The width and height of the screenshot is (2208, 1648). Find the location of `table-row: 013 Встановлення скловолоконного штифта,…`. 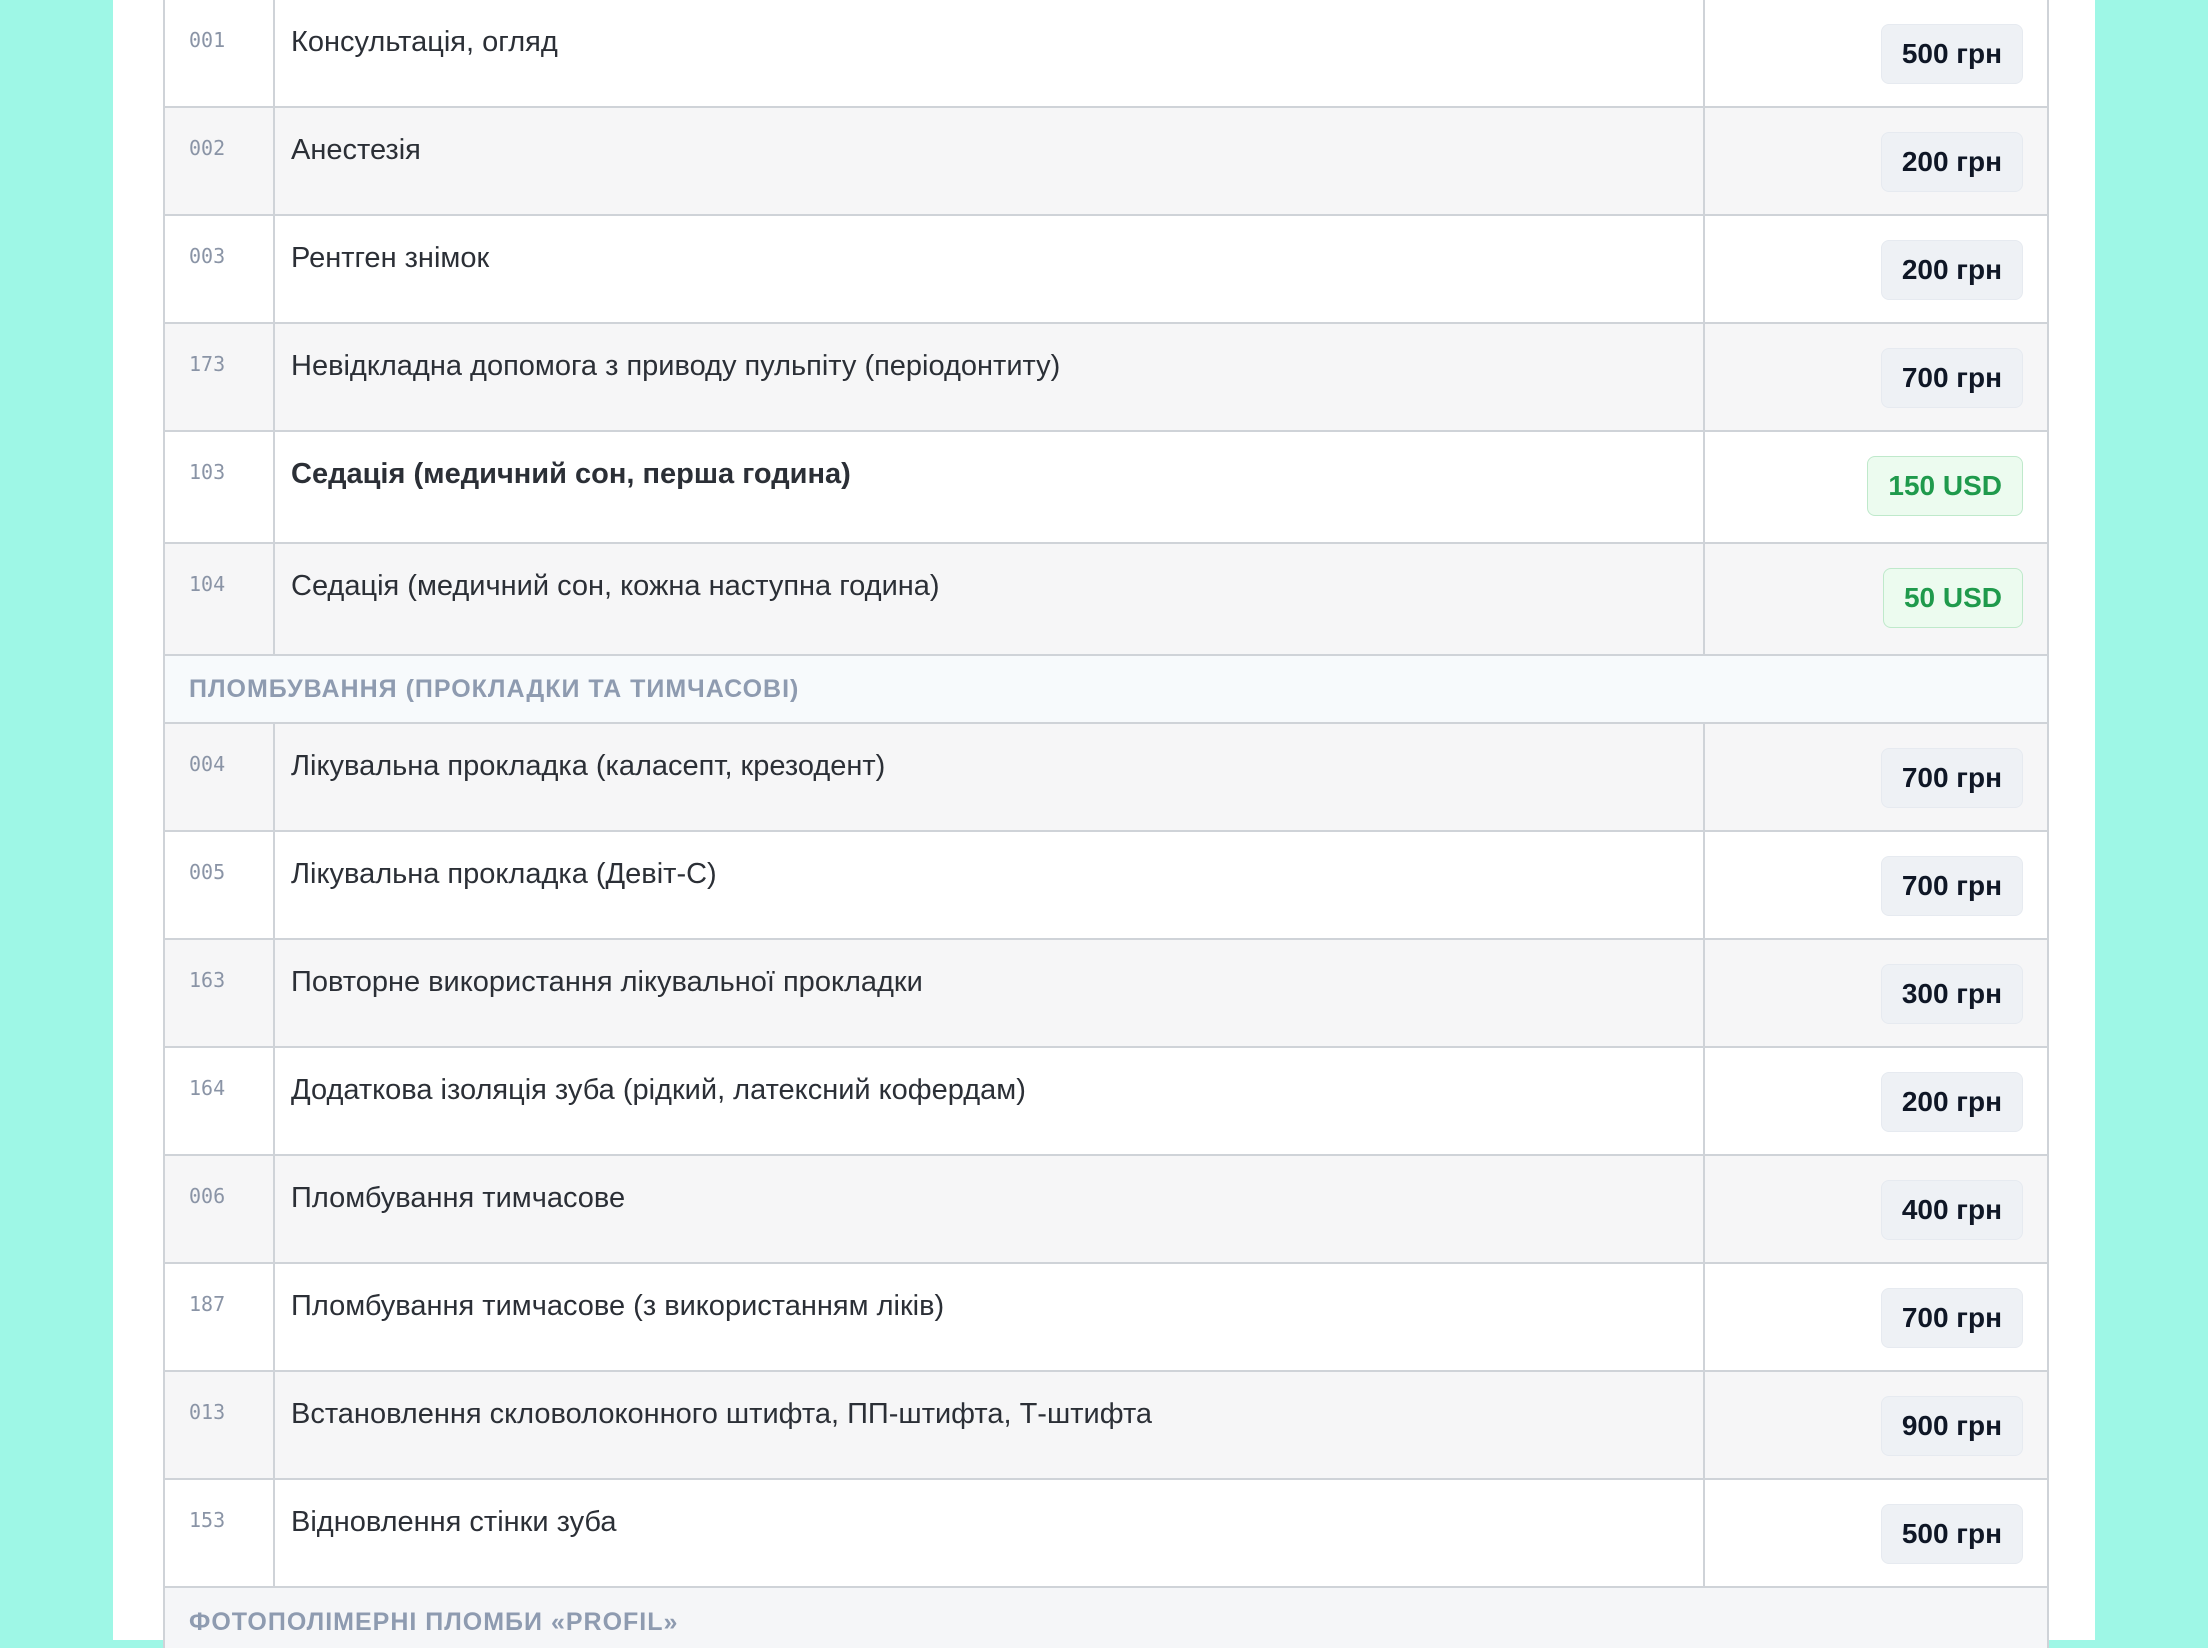

table-row: 013 Встановлення скловолоконного штифта,… is located at coordinates (1106, 1426).